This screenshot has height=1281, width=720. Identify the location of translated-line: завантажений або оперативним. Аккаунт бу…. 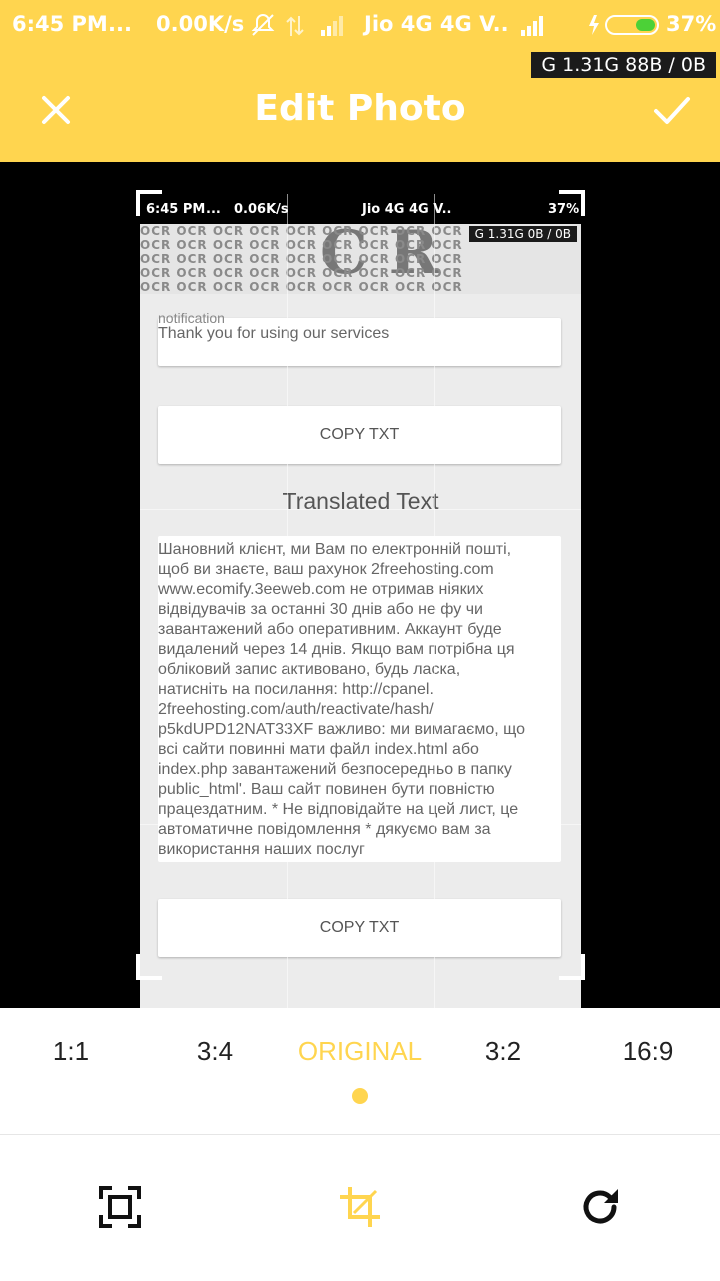
(330, 629).